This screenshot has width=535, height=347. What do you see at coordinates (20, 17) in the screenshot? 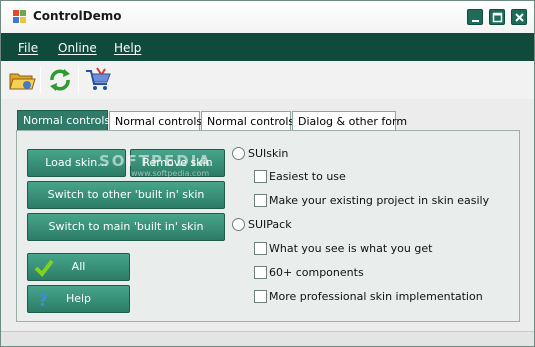
I see `app-icon` at bounding box center [20, 17].